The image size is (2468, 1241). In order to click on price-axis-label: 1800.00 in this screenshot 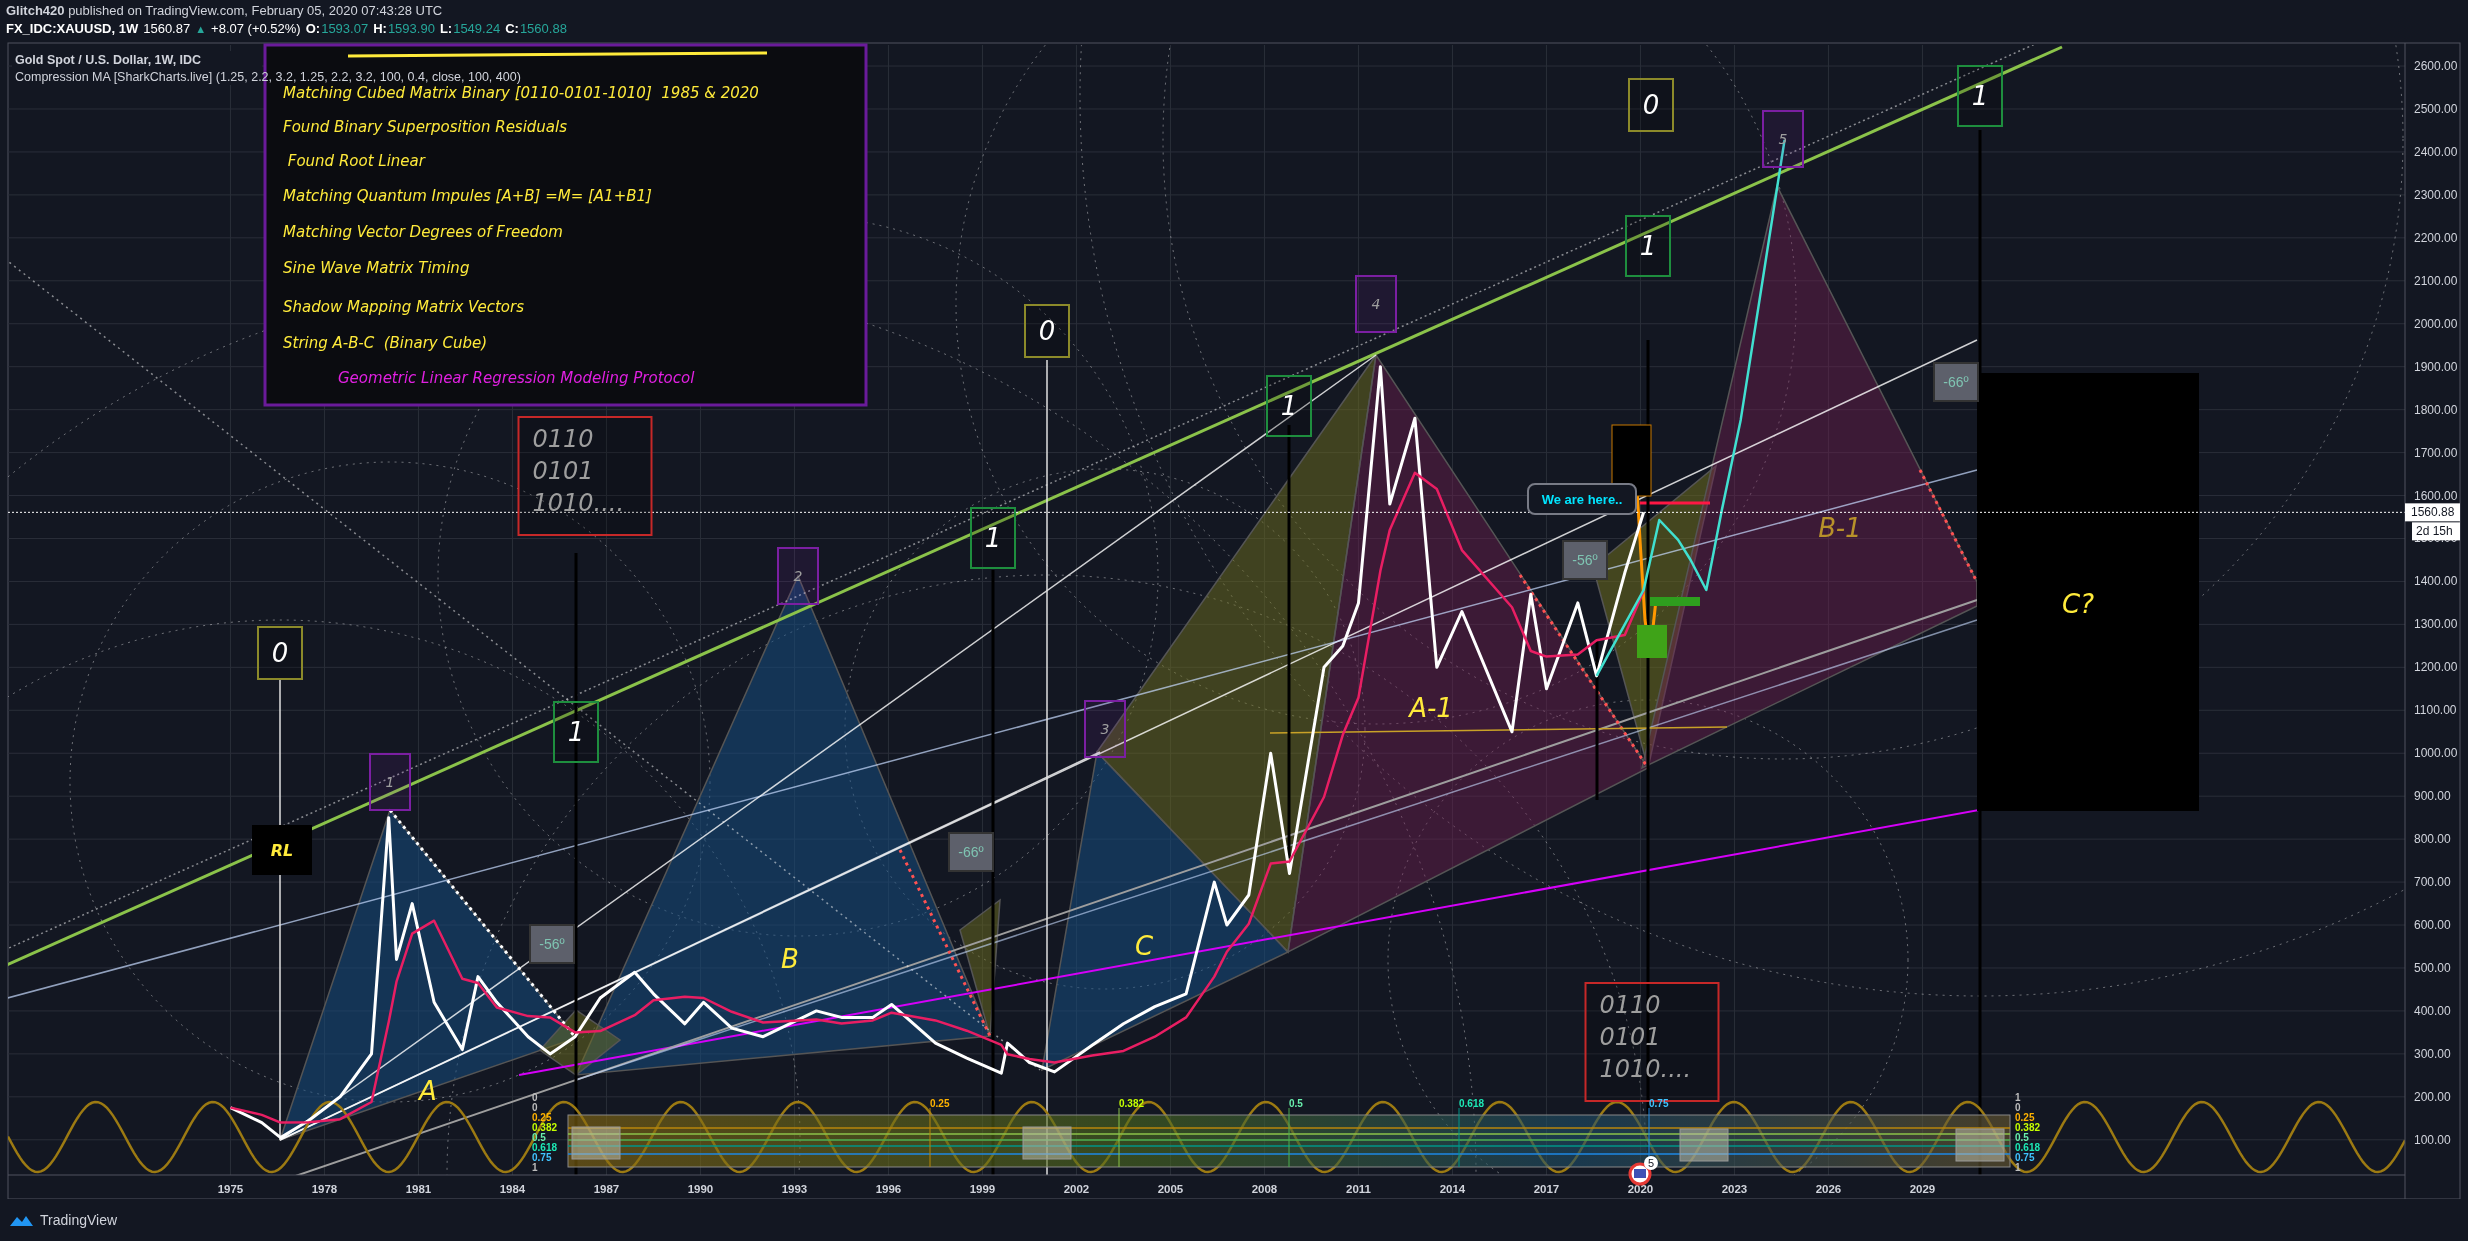, I will do `click(2436, 409)`.